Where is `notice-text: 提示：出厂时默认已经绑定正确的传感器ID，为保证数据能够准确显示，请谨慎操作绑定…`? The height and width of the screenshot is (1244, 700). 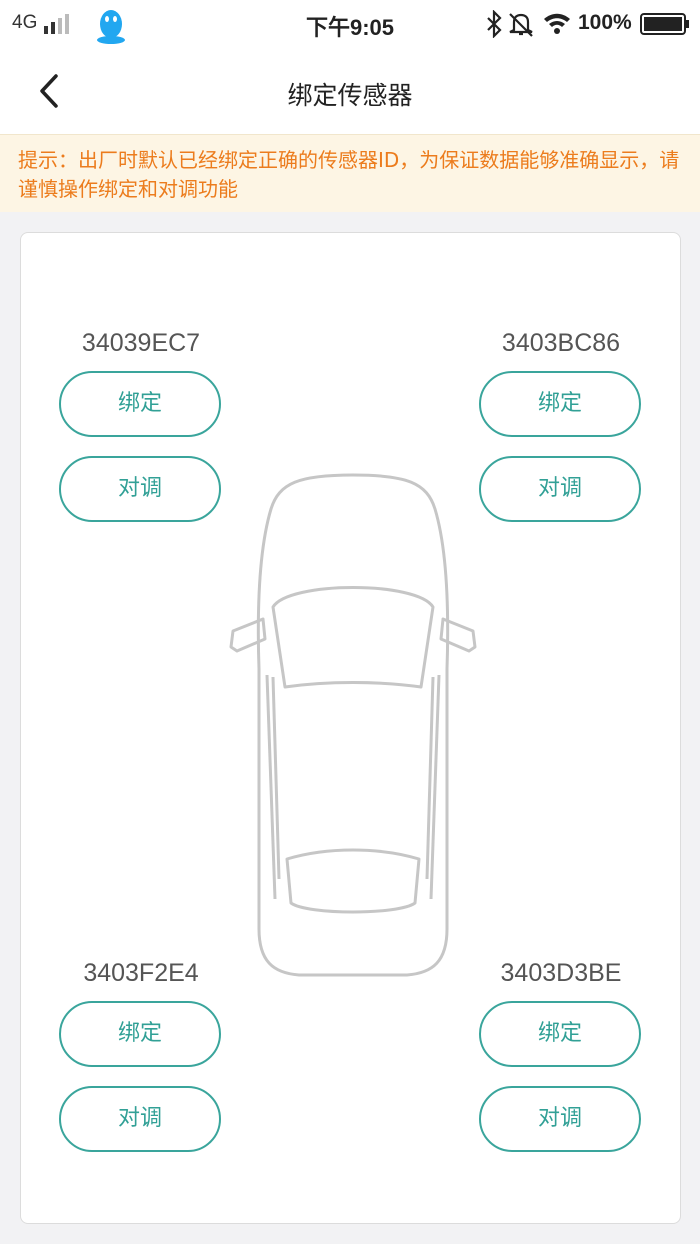 notice-text: 提示：出厂时默认已经绑定正确的传感器ID，为保证数据能够准确显示，请谨慎操作绑定… is located at coordinates (349, 174).